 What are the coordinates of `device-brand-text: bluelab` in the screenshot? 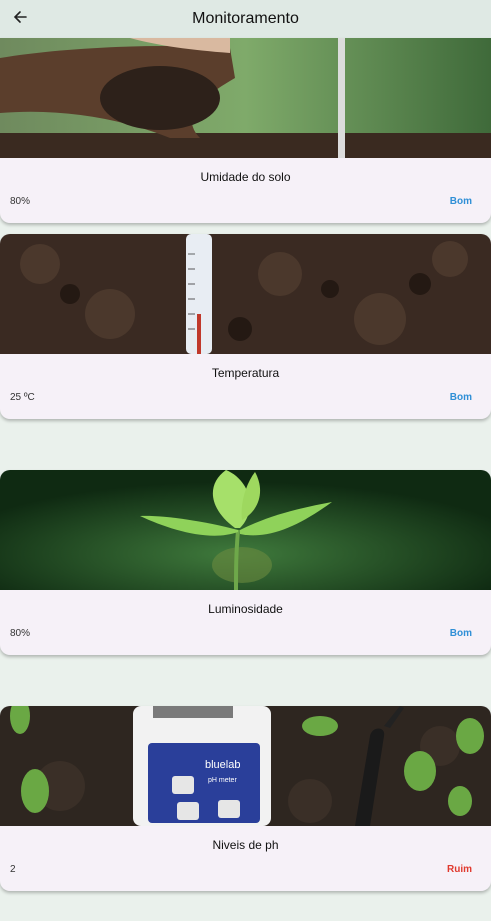 It's located at (222, 765).